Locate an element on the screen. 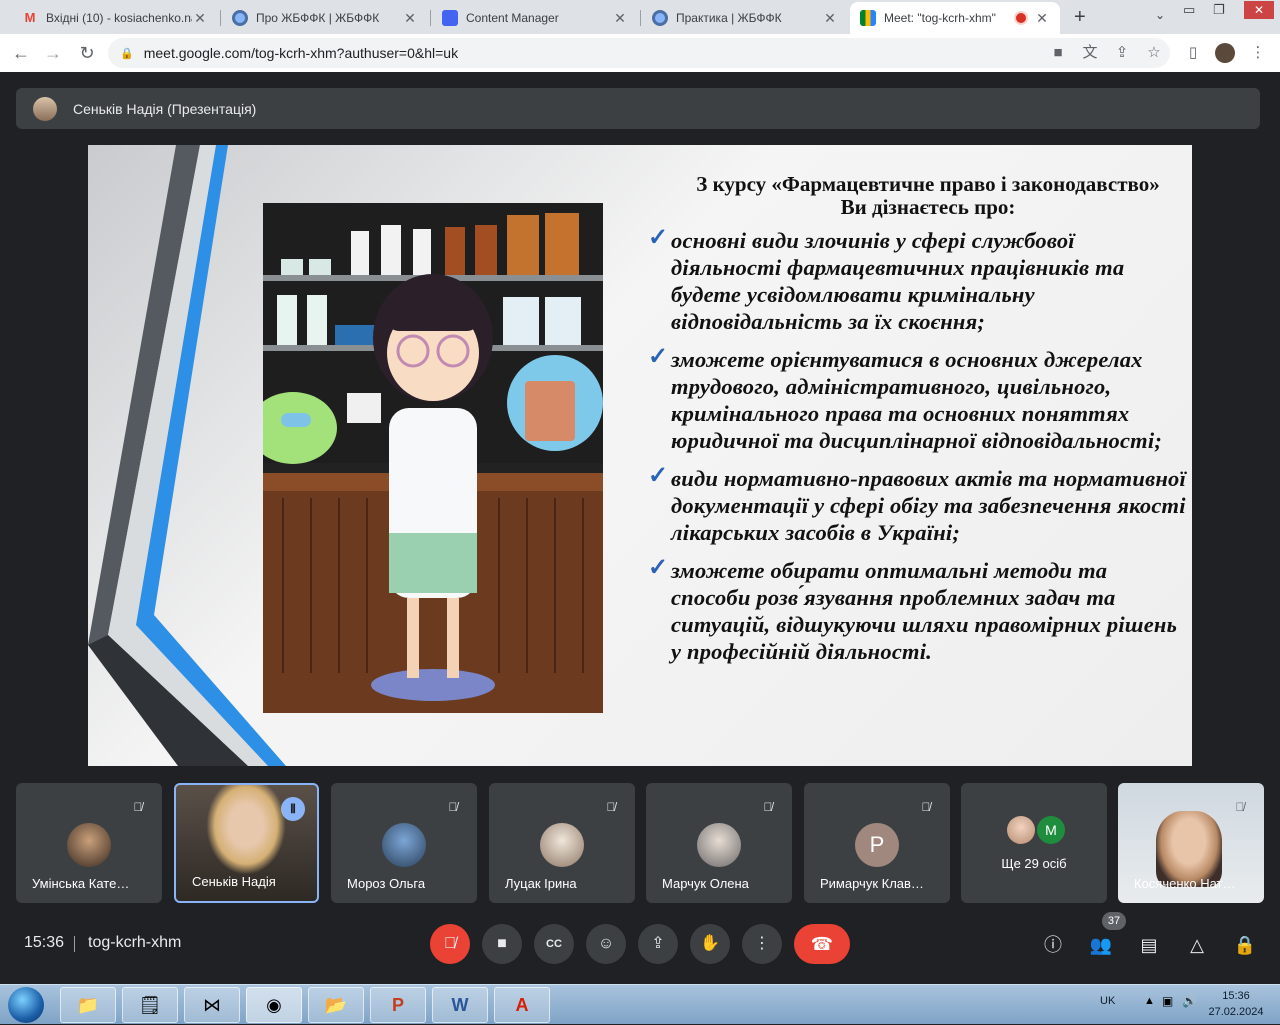 The height and width of the screenshot is (1025, 1280). bookmark-star-icon: ☆ is located at coordinates (1154, 53).